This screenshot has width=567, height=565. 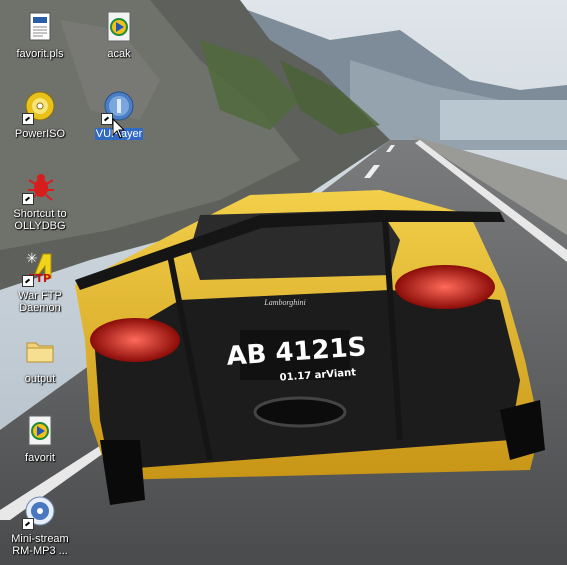 What do you see at coordinates (39, 187) in the screenshot?
I see `ollydbg-bug-icon` at bounding box center [39, 187].